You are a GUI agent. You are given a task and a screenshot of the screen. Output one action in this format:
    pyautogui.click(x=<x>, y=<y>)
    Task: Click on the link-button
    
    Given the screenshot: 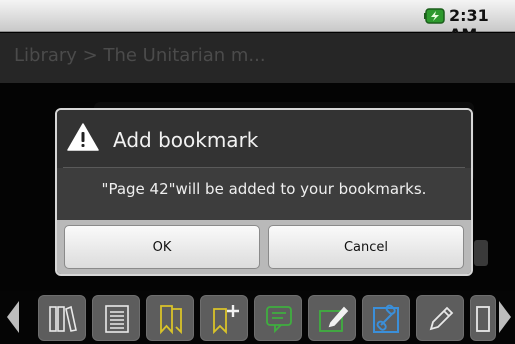 What is the action you would take?
    pyautogui.click(x=386, y=318)
    